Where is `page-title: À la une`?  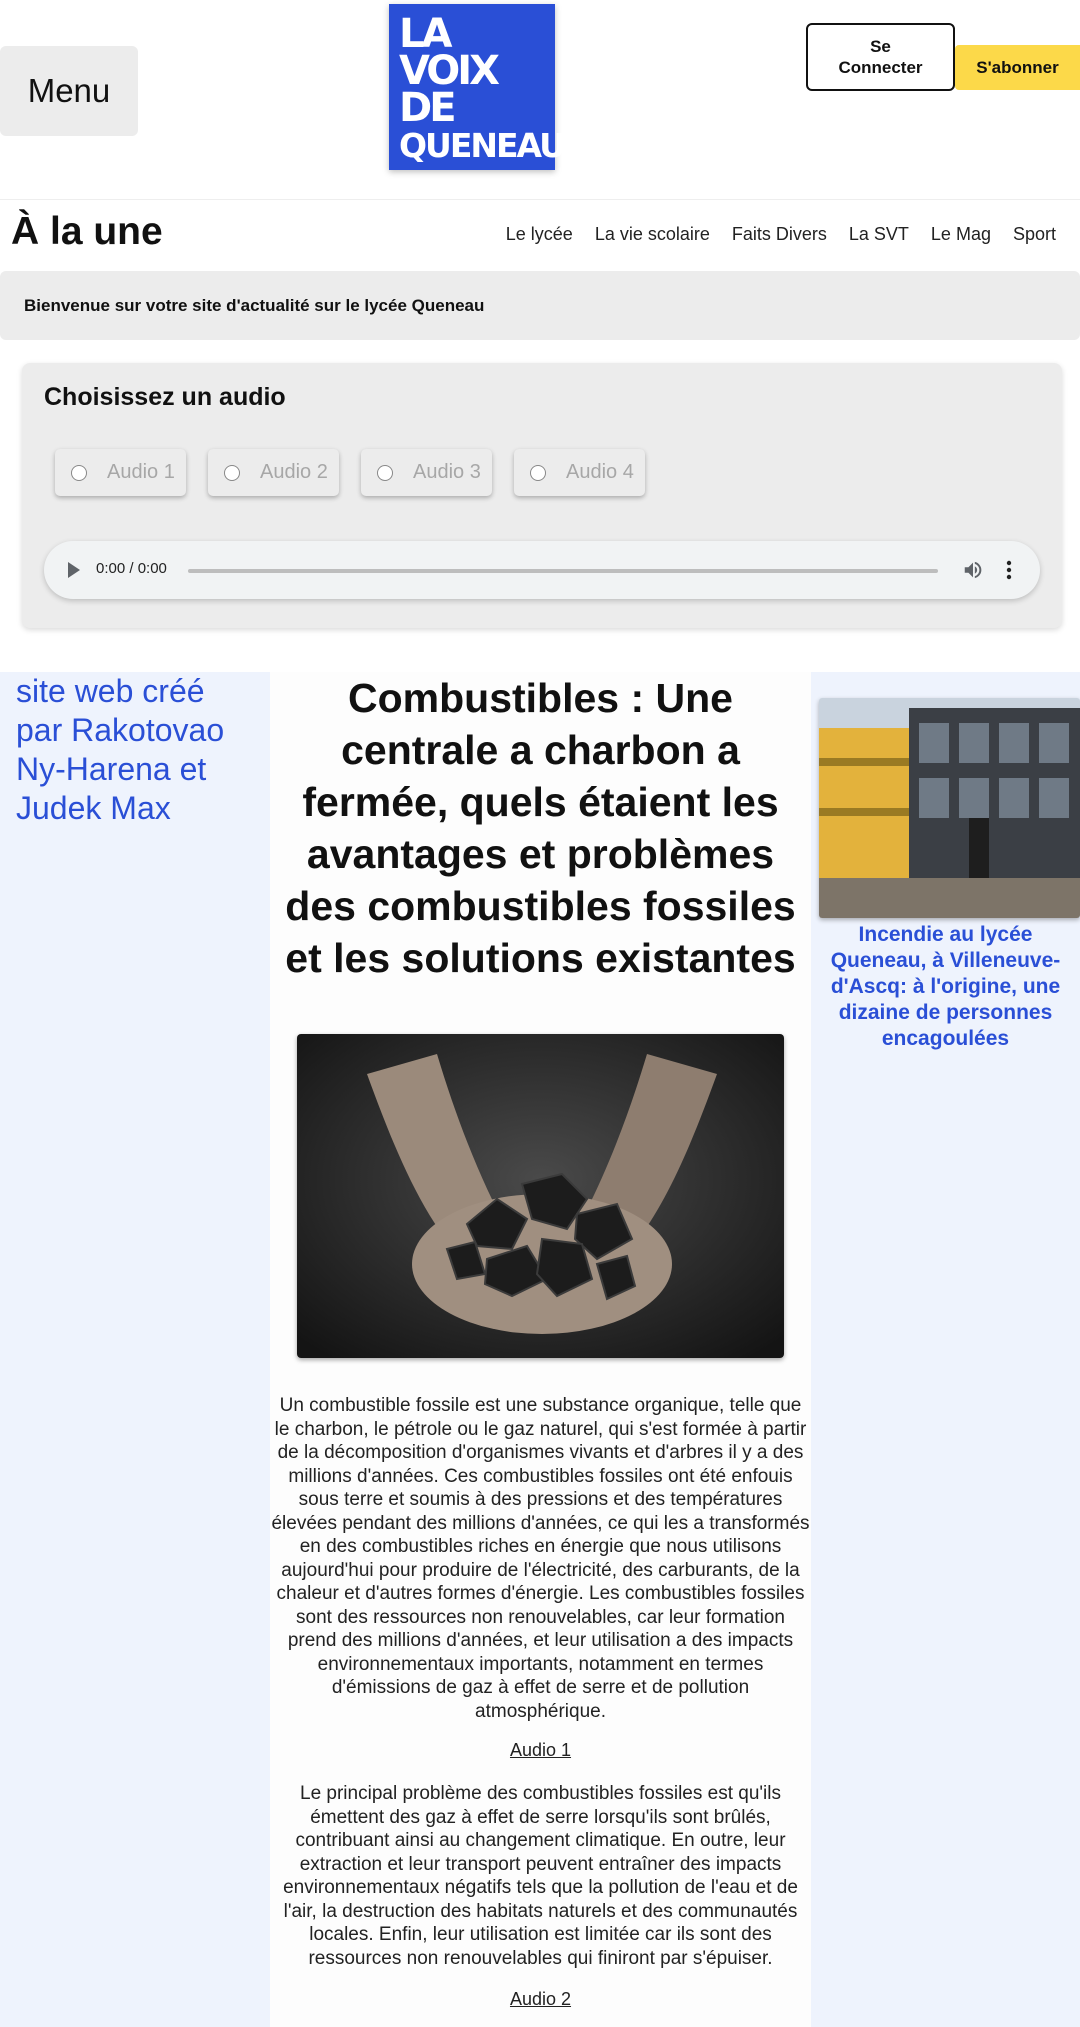 page-title: À la une is located at coordinates (87, 231).